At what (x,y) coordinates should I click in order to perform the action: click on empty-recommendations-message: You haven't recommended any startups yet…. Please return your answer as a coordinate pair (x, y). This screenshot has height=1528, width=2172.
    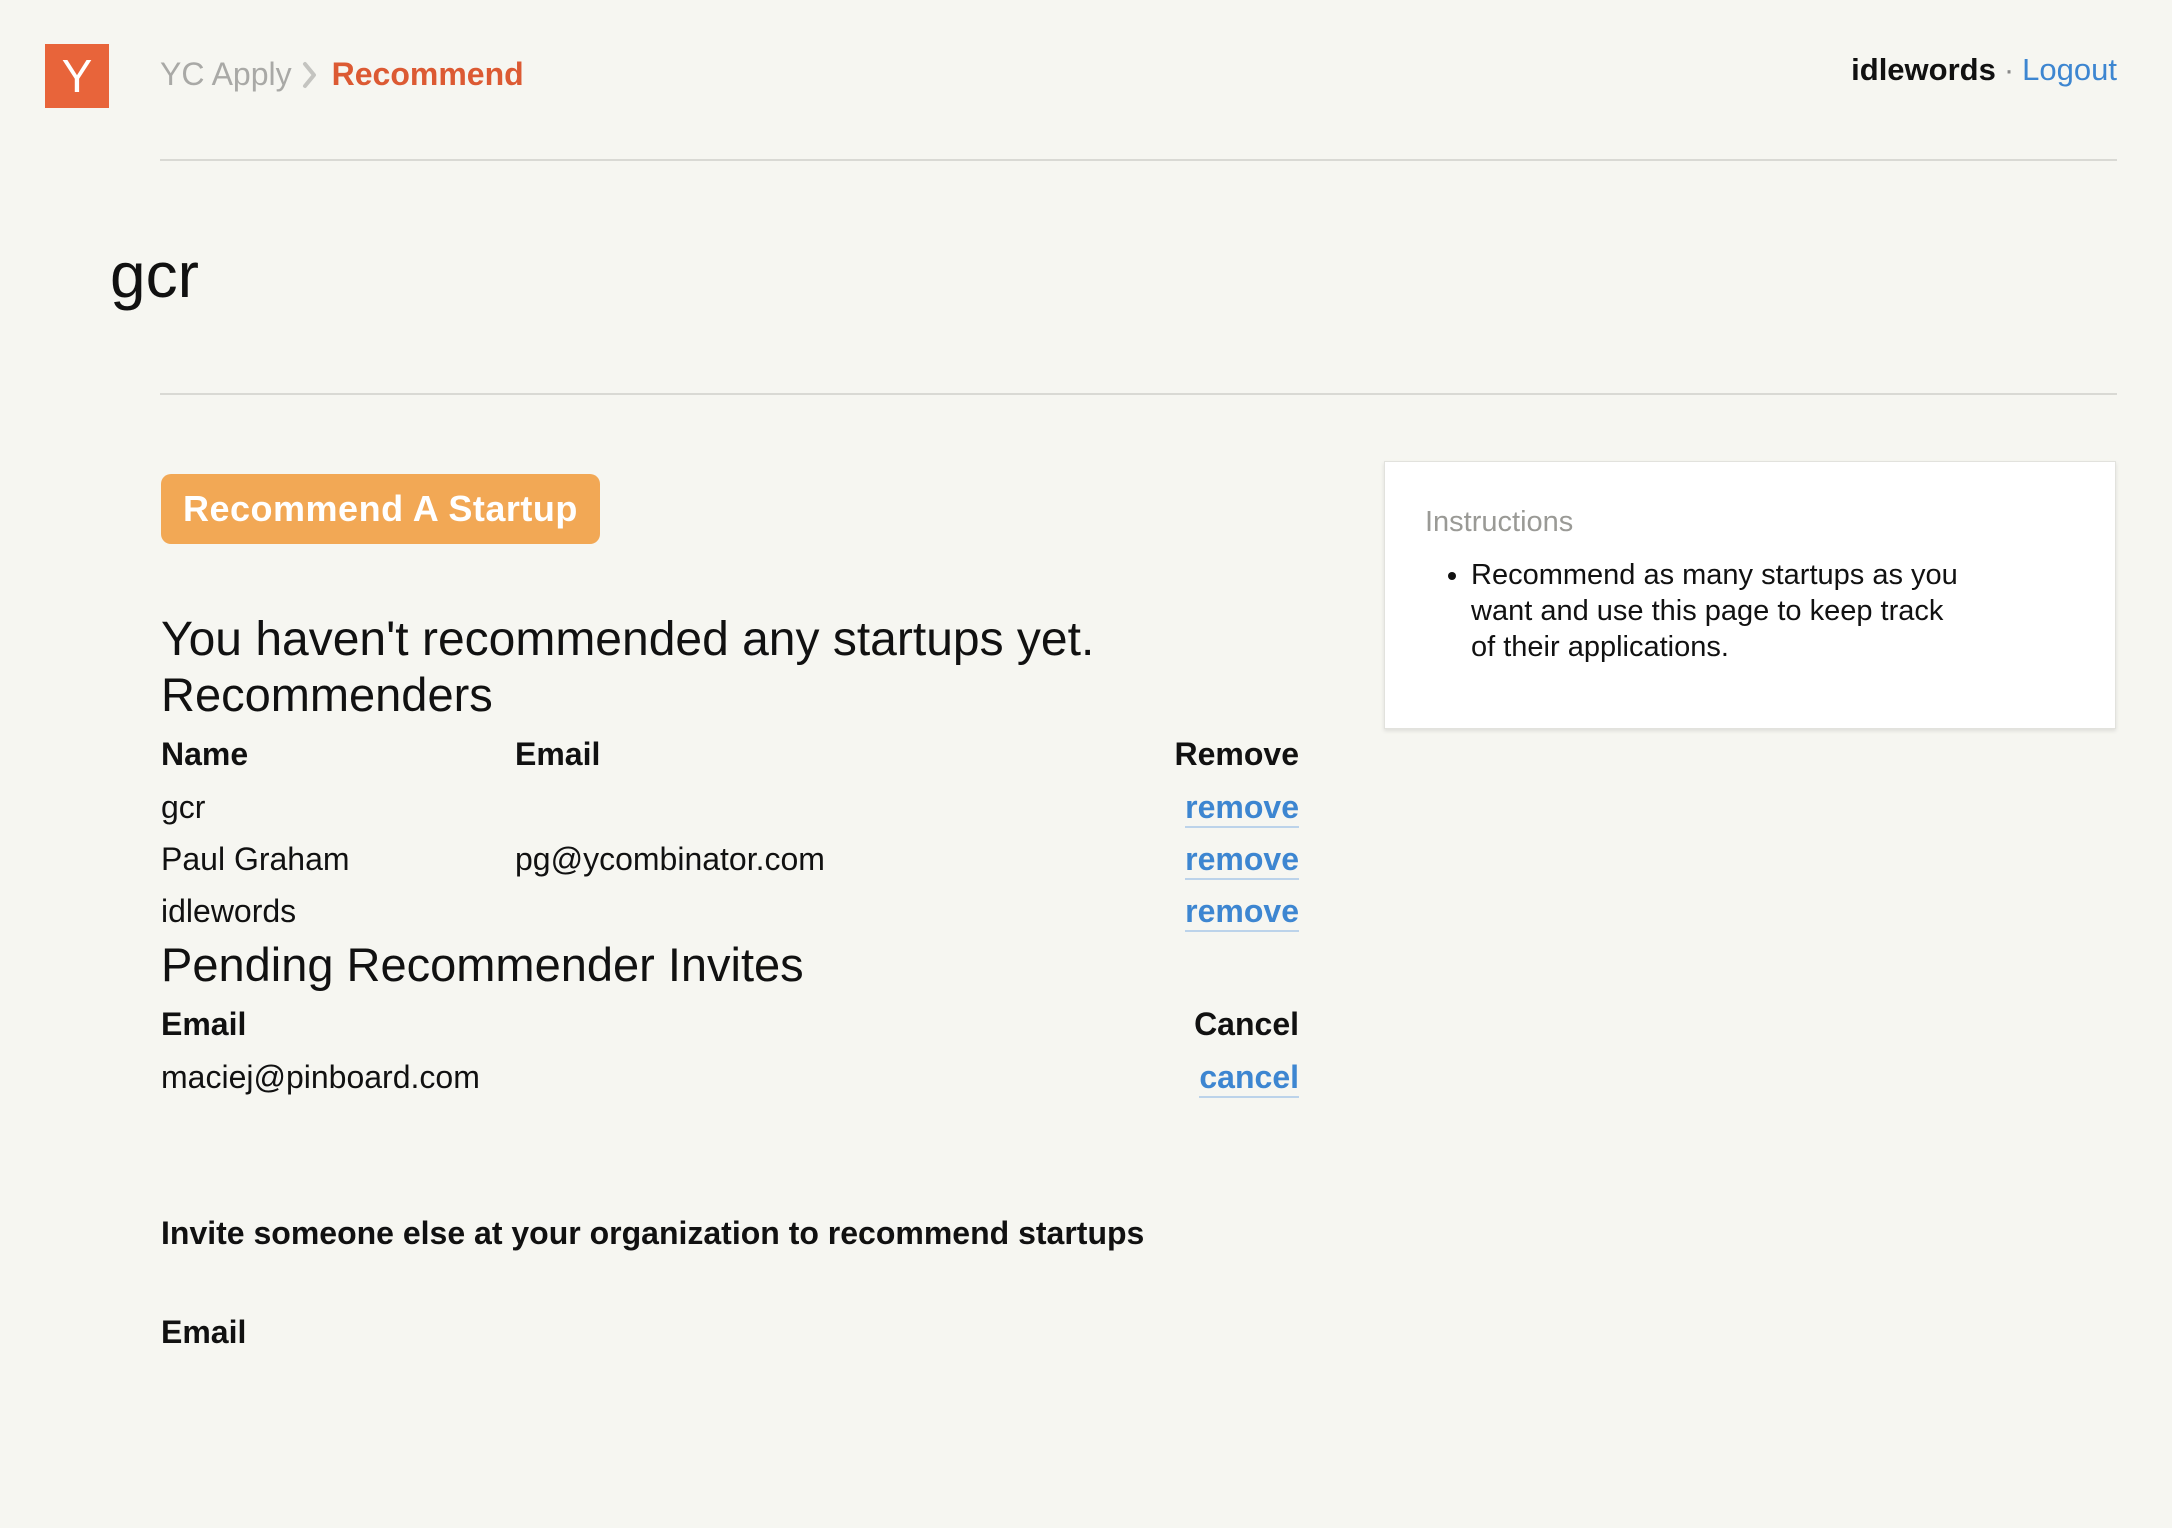
    Looking at the image, I should click on (628, 639).